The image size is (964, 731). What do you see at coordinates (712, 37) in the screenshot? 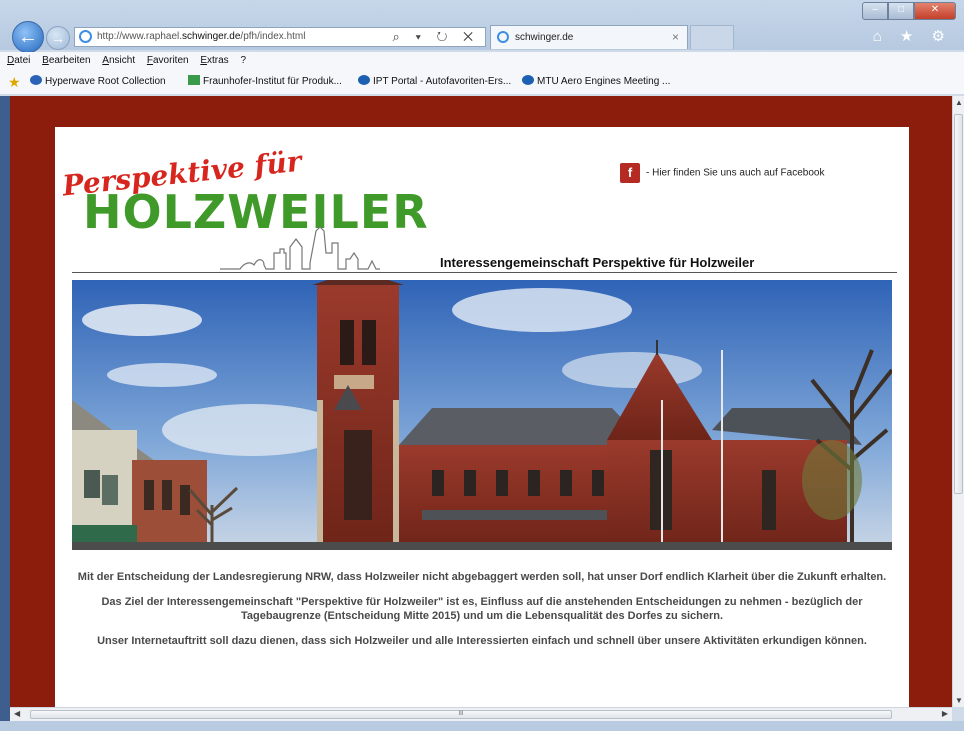
I see `new-tab-button` at bounding box center [712, 37].